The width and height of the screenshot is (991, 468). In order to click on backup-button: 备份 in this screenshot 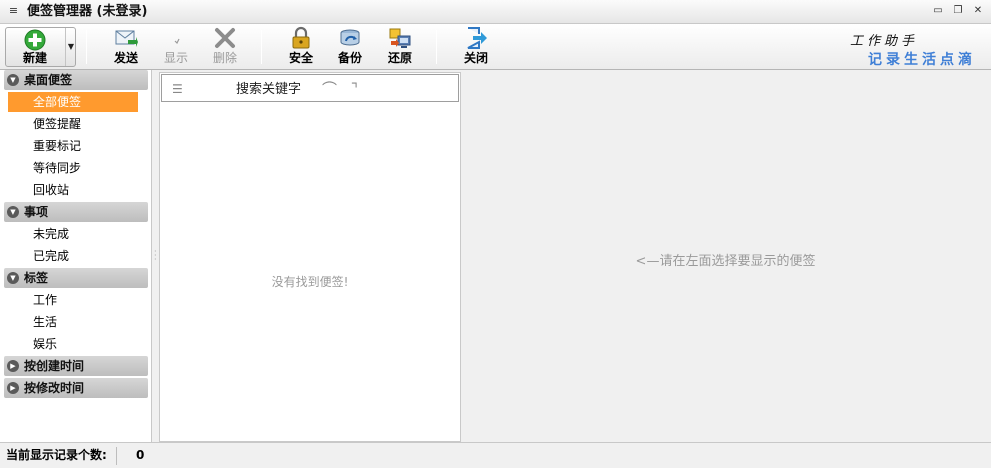, I will do `click(350, 47)`.